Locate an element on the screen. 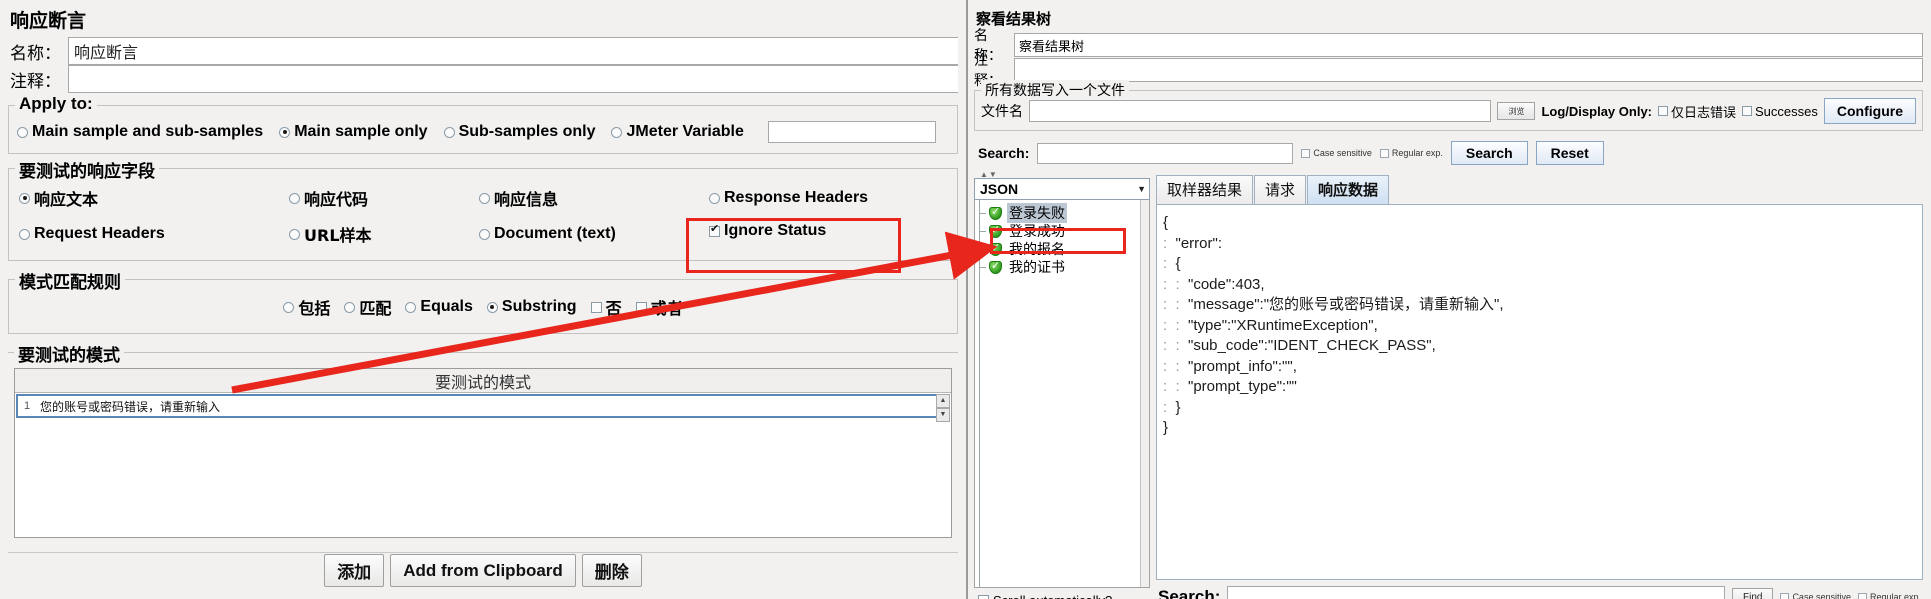 This screenshot has height=599, width=1931. tree-item-login-success: 登录成功 is located at coordinates (1062, 231).